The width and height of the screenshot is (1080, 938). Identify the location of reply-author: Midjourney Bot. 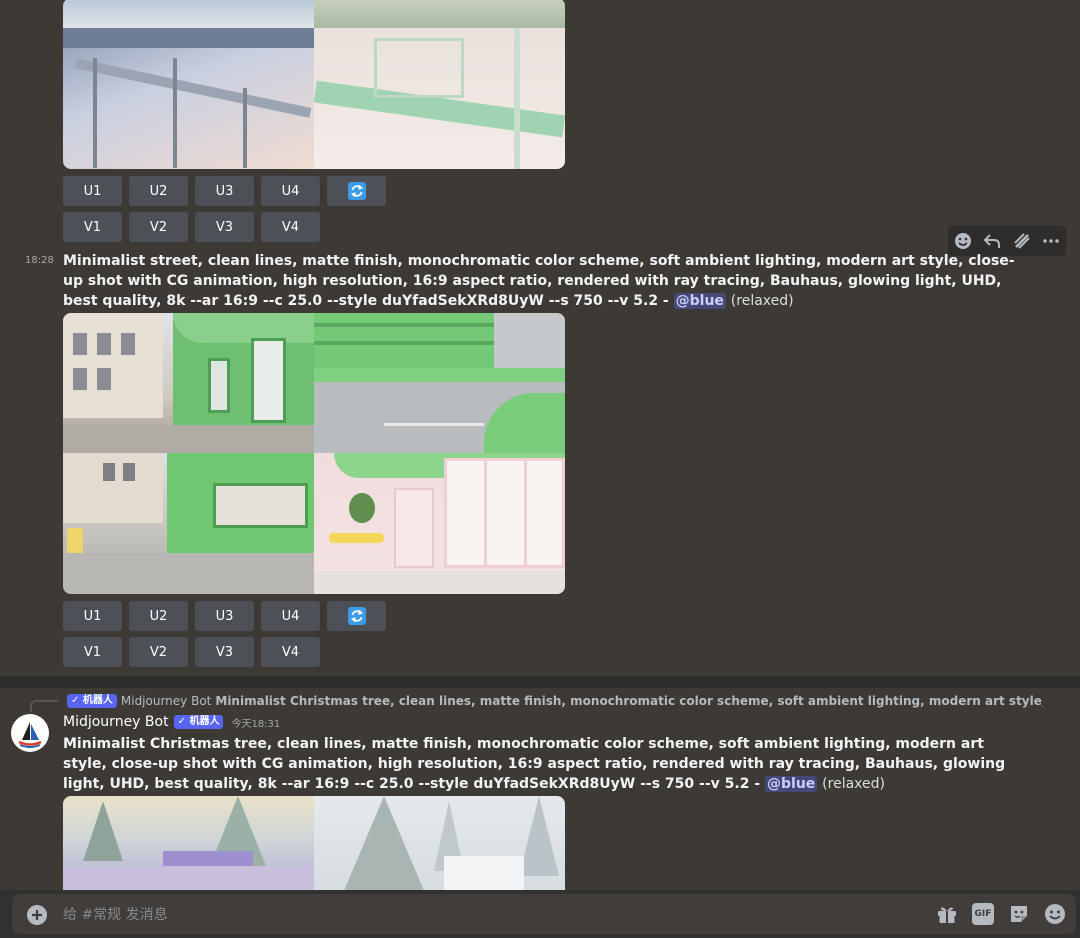
(166, 701).